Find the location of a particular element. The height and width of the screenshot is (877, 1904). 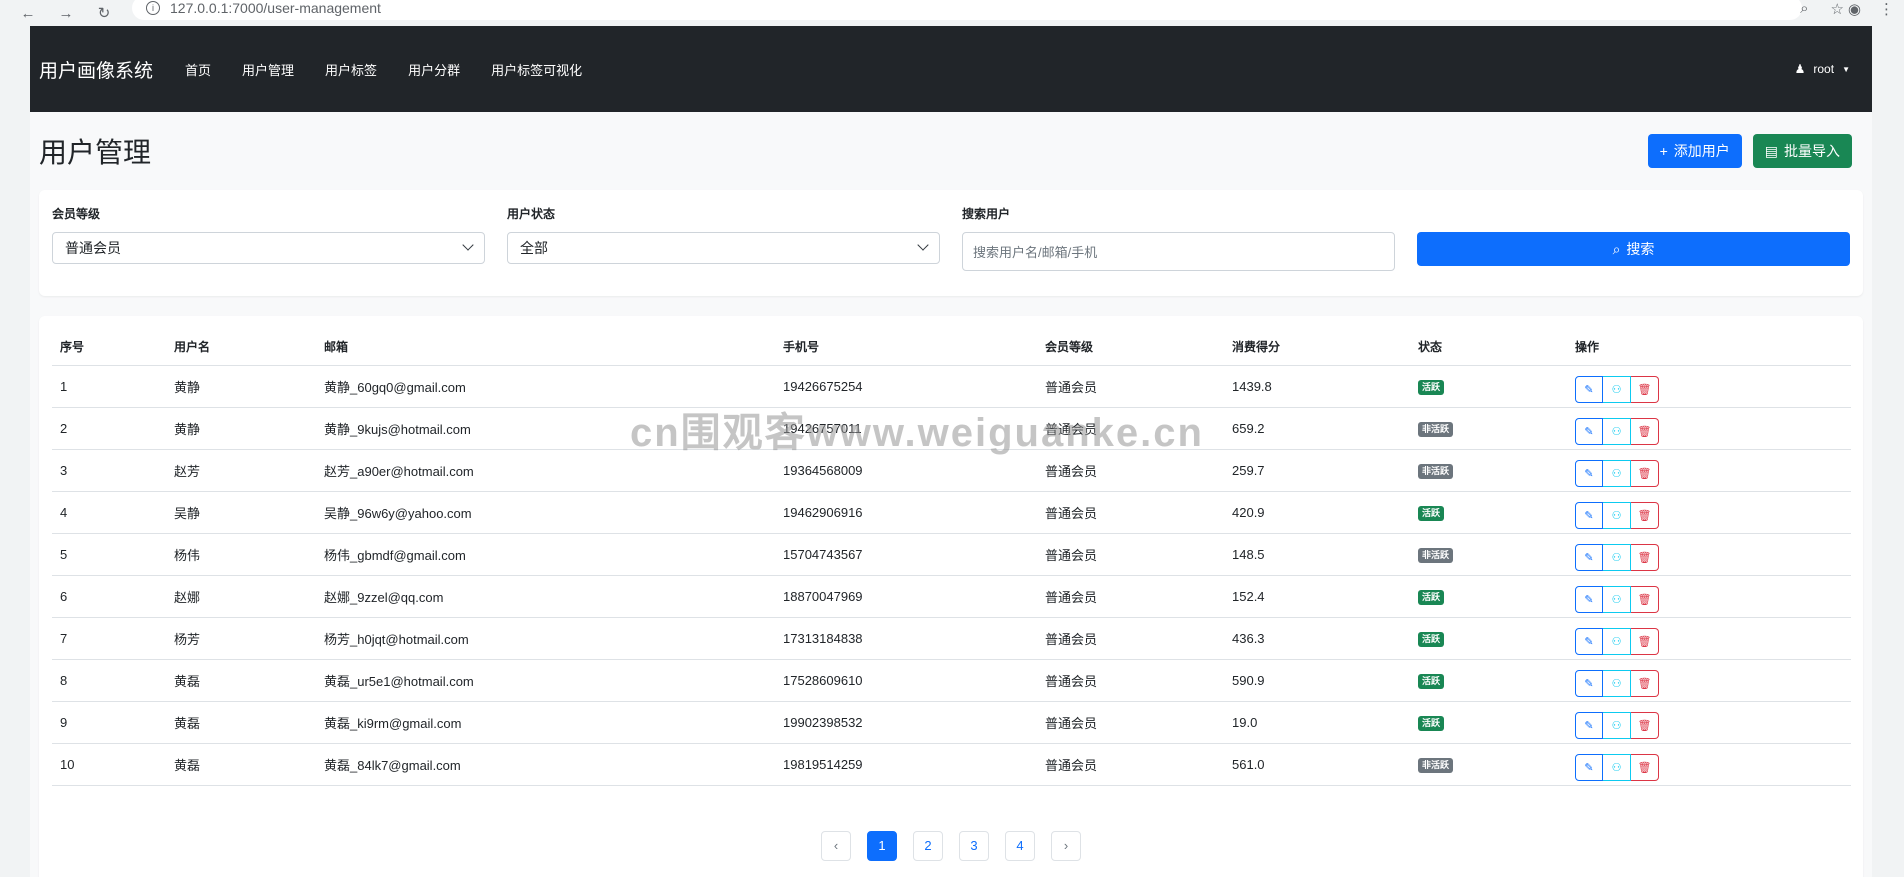

cell-phone: 17528609610 is located at coordinates (906, 680).